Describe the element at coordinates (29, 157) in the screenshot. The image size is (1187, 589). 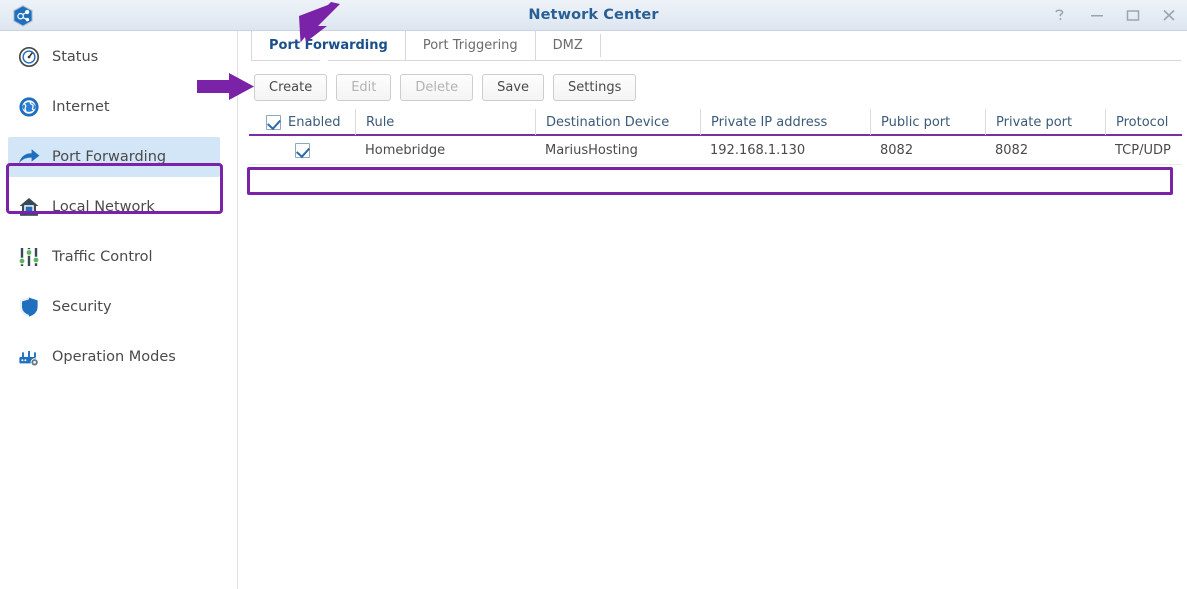
I see `forward-arrow-icon` at that location.